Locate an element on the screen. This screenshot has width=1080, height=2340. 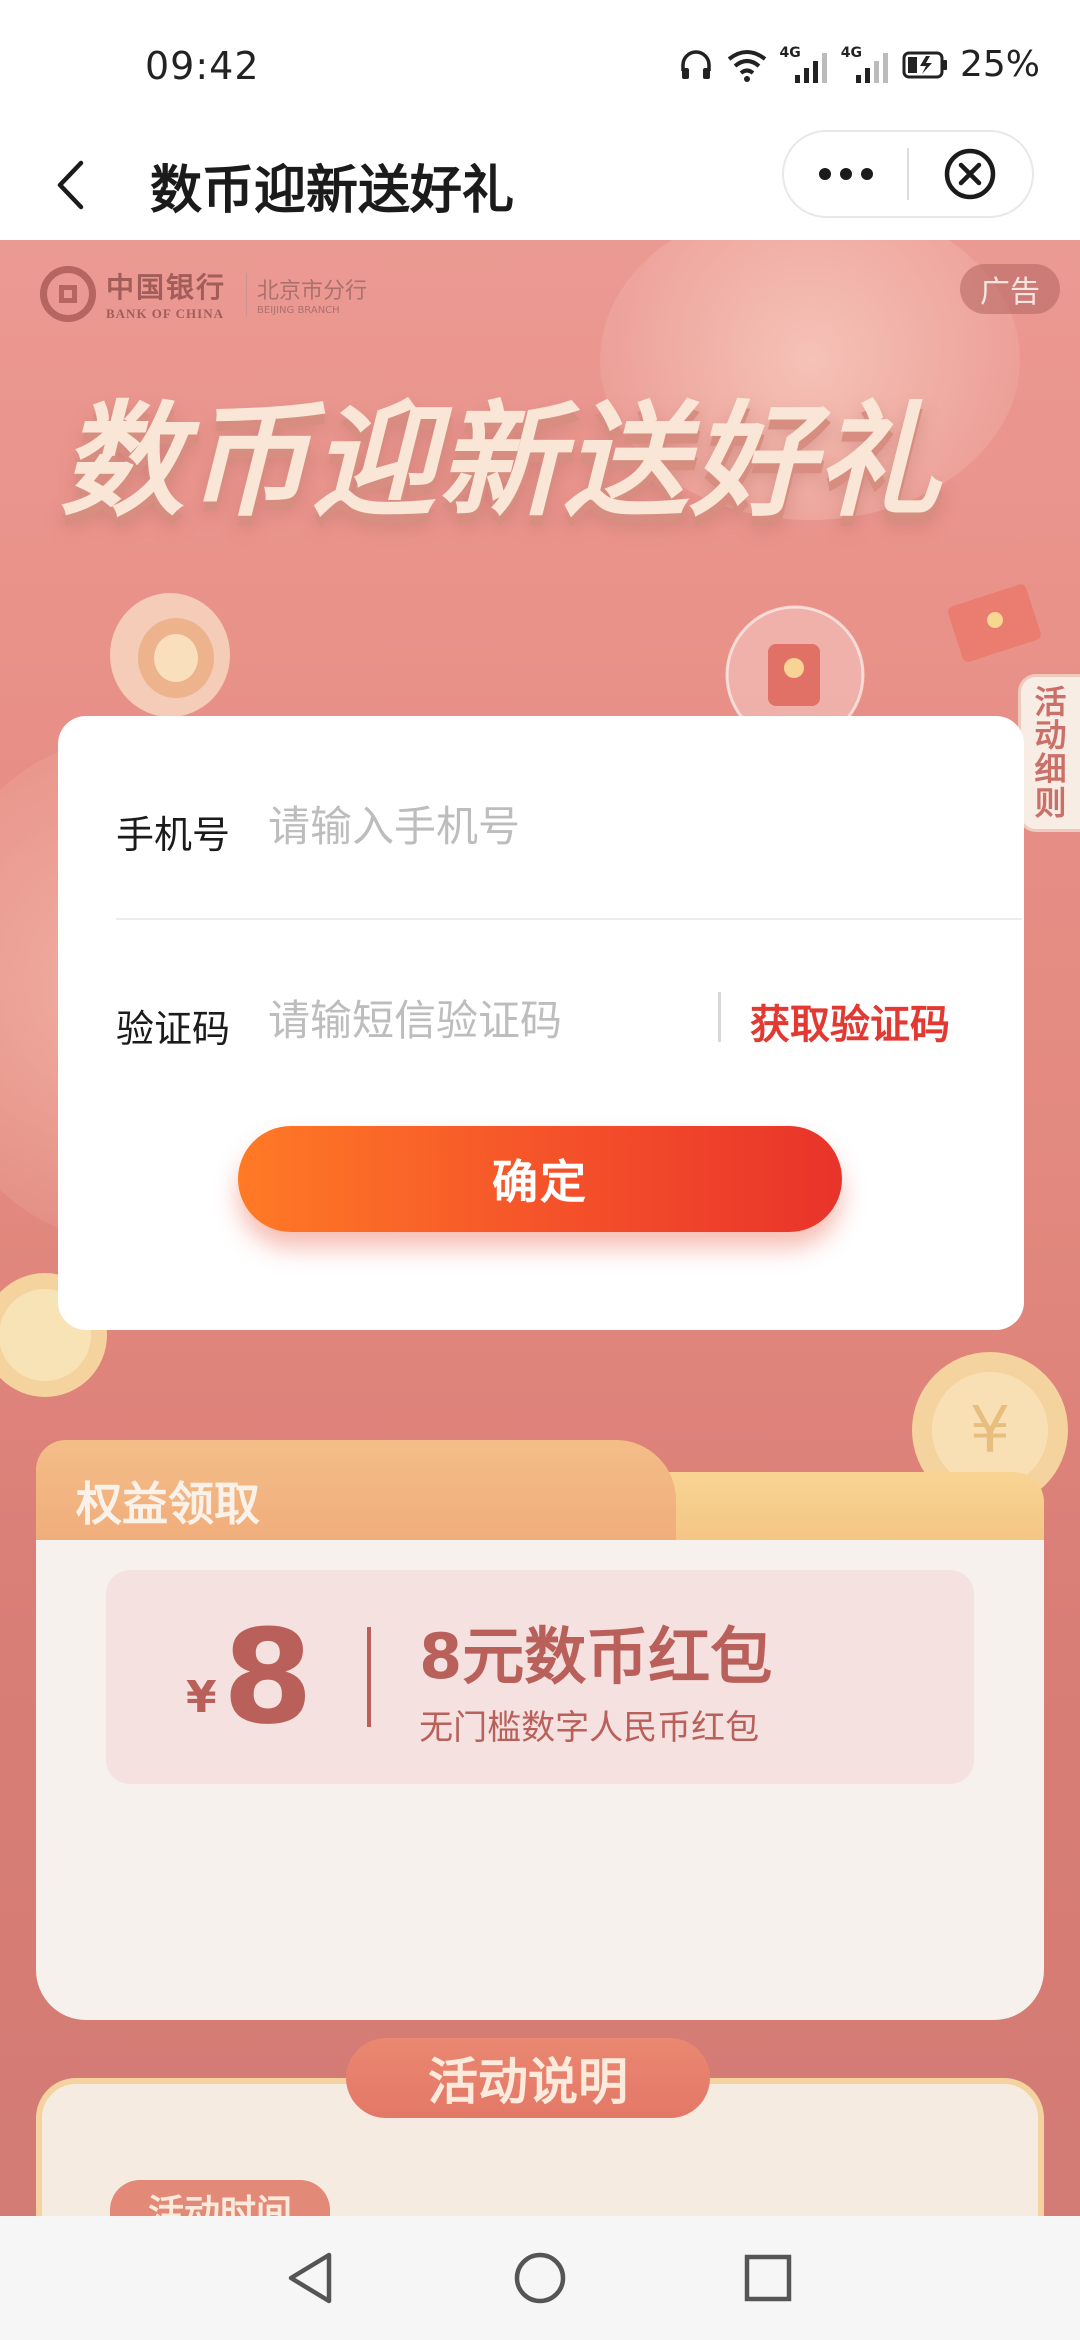
nav-bar: 数币迎新送好礼 is located at coordinates (540, 185).